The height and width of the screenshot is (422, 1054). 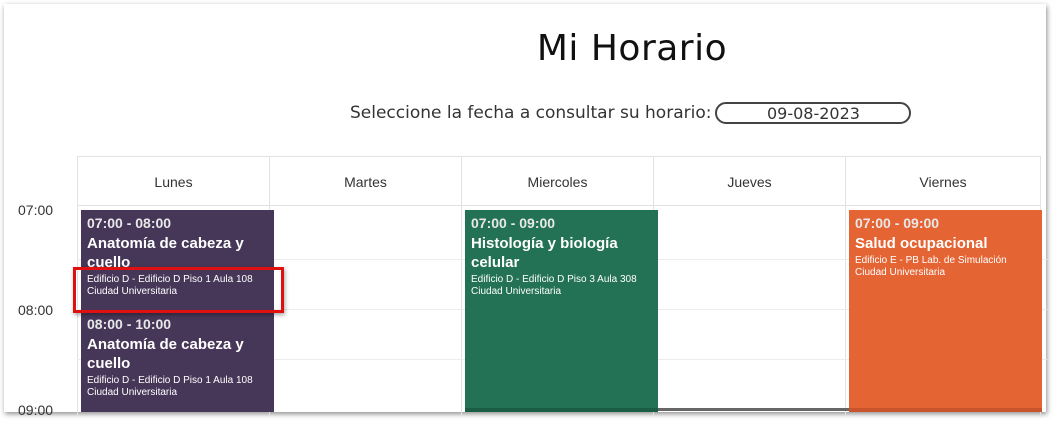 I want to click on day-header-viernes: Viernes, so click(x=943, y=181).